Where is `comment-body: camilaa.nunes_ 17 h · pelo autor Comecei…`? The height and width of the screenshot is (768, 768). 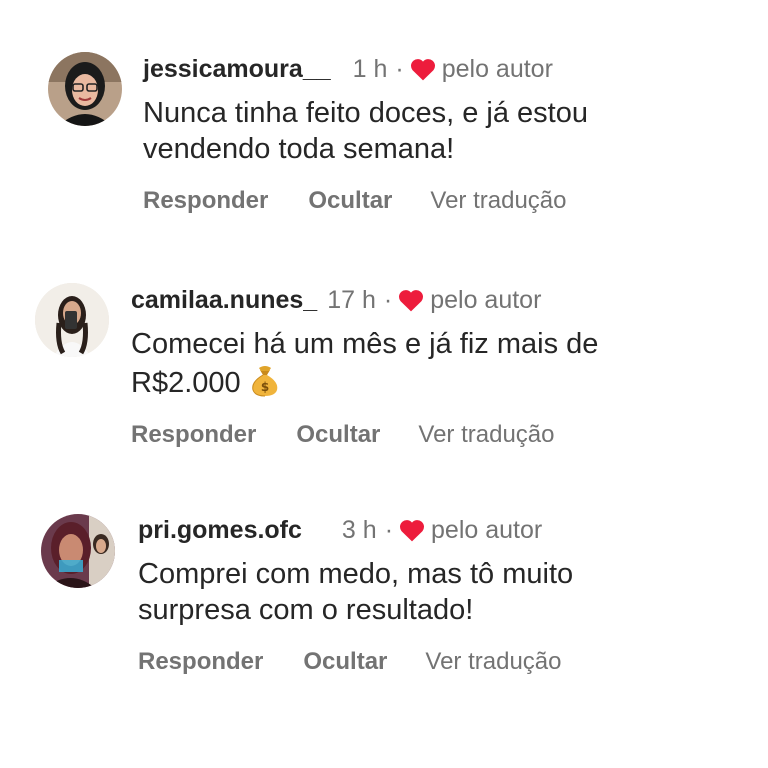
comment-body: camilaa.nunes_ 17 h · pelo autor Comecei… is located at coordinates (364, 366).